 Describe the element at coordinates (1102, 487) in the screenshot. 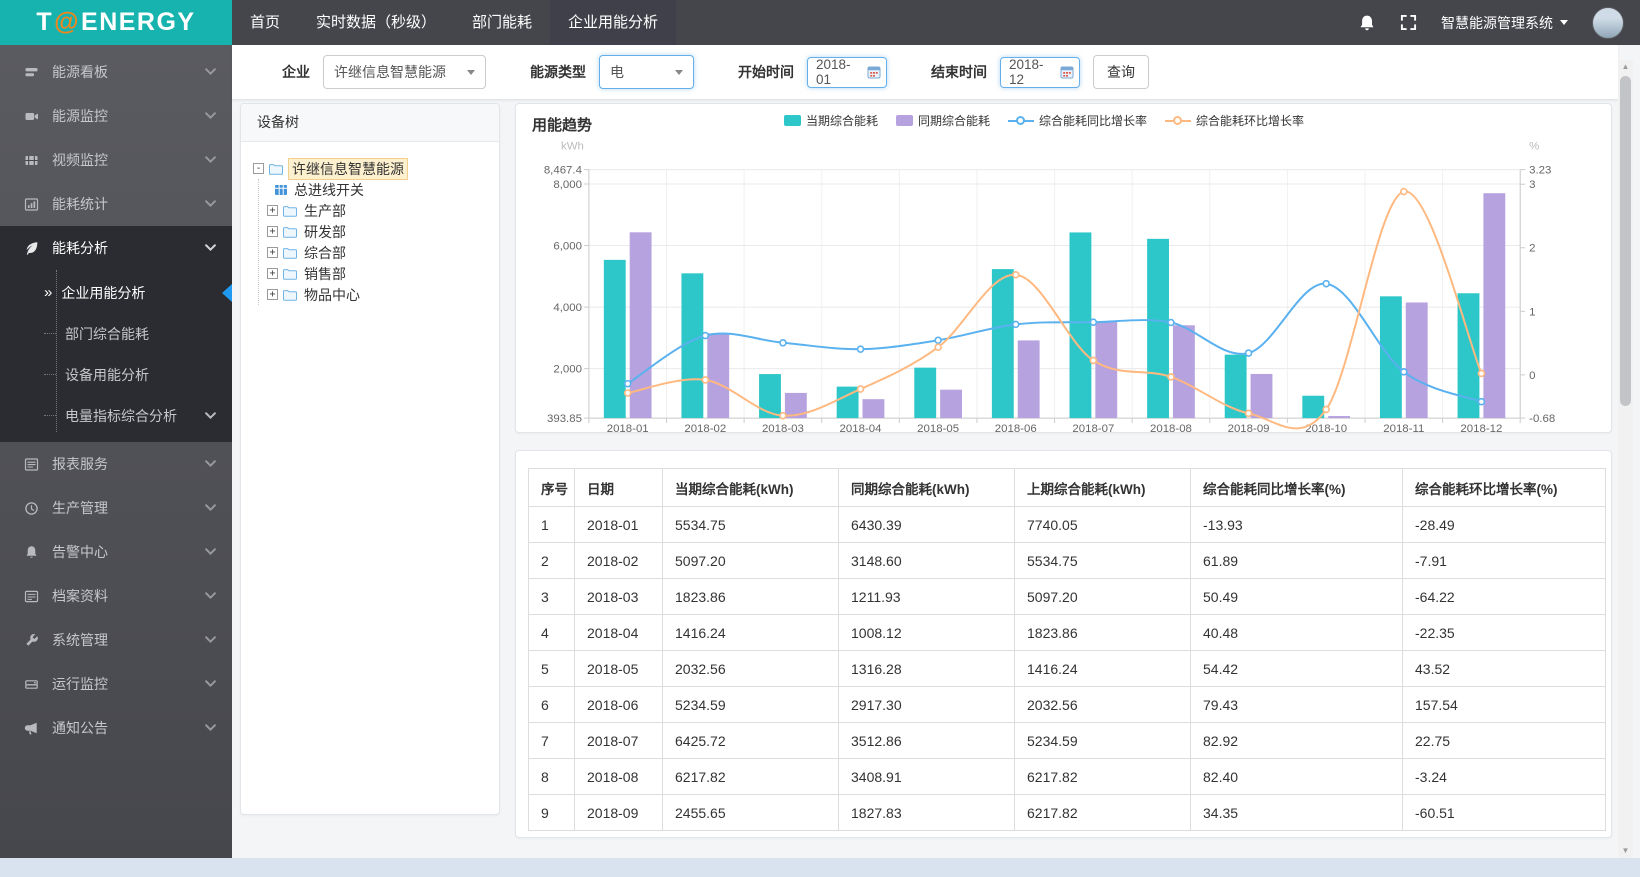

I see `column-header: 上期综合能耗(kWh)` at that location.